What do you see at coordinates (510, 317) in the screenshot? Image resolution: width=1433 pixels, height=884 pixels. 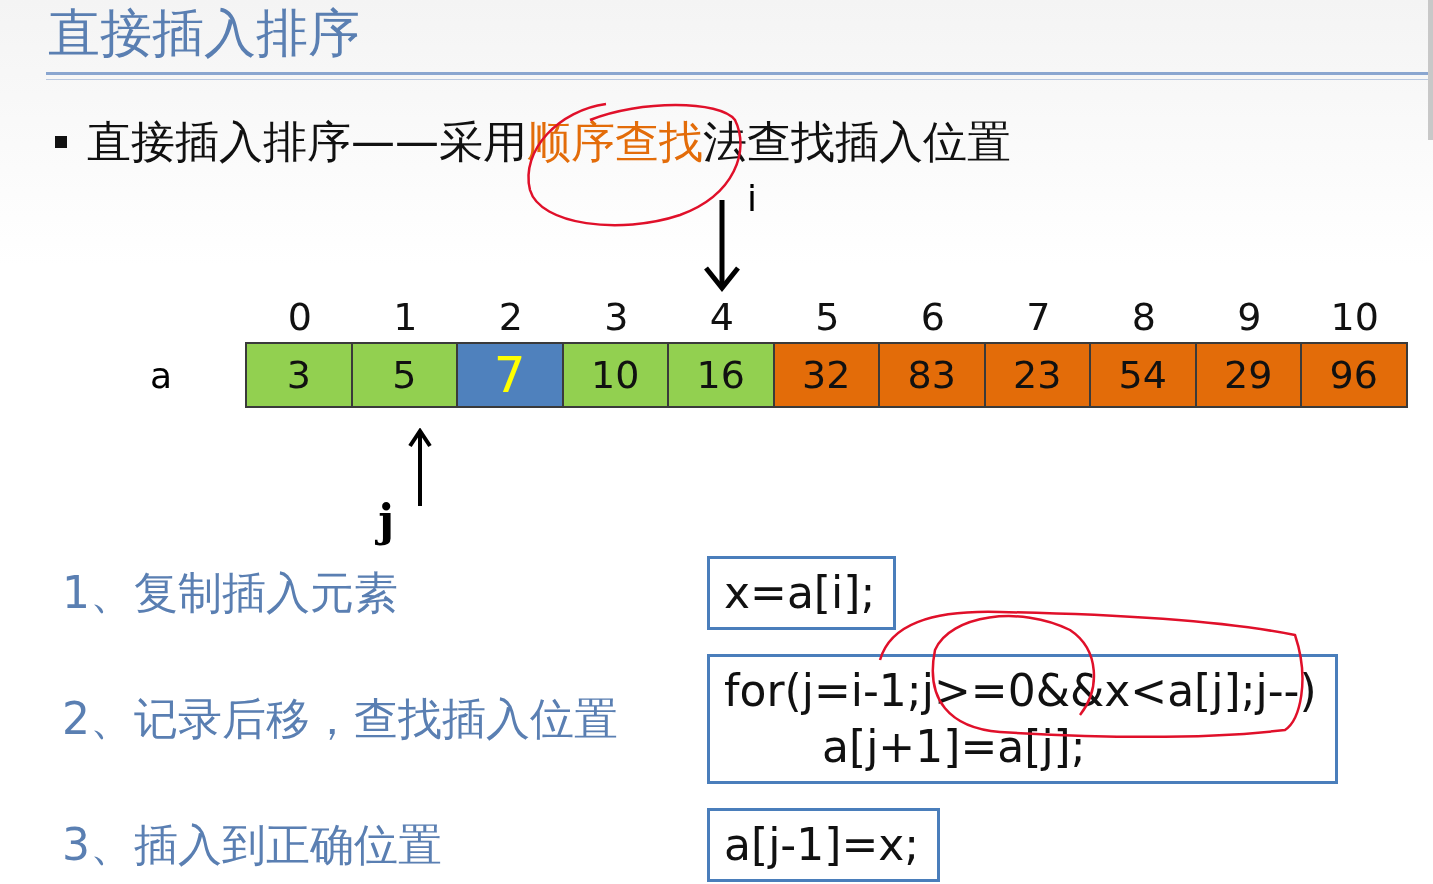 I see `array-index: 2` at bounding box center [510, 317].